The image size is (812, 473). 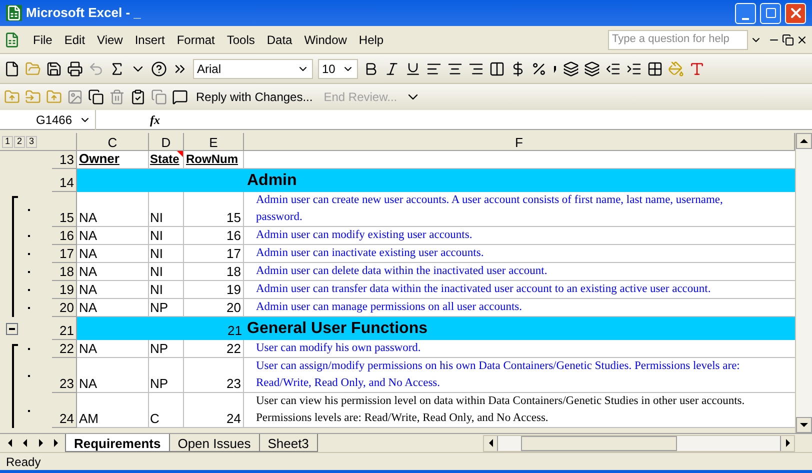 What do you see at coordinates (96, 97) in the screenshot?
I see `windows-icon` at bounding box center [96, 97].